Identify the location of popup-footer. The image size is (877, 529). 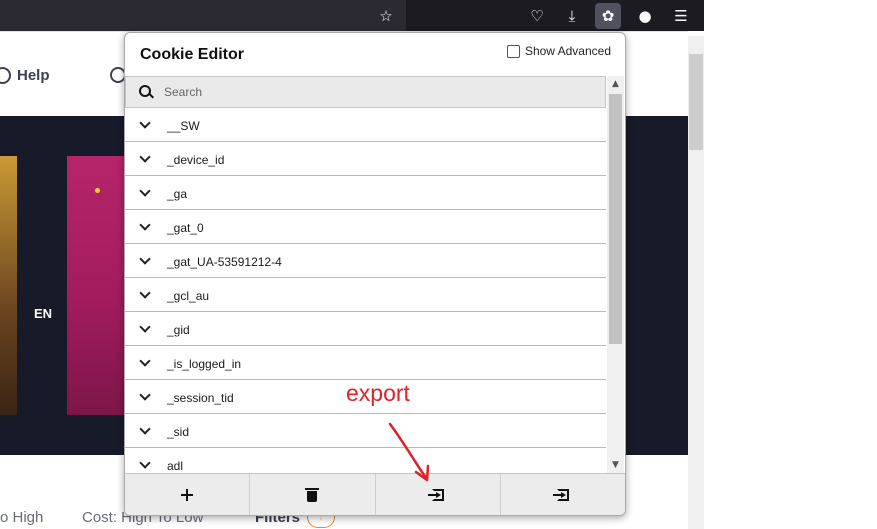
(375, 494).